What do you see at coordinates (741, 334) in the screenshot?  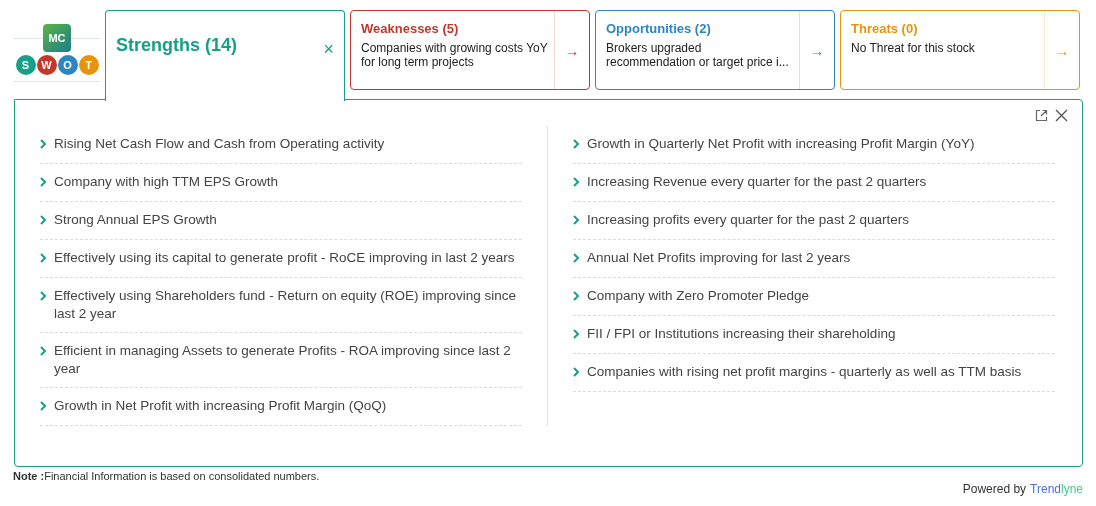 I see `strength-item: FII / FPI or Institutions increasing their shareholding` at bounding box center [741, 334].